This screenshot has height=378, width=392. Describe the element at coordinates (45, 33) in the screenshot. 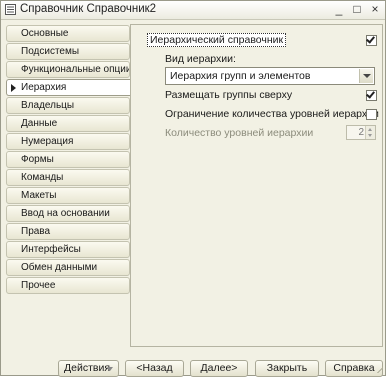

I see `sidebar-item-label: Основные` at that location.